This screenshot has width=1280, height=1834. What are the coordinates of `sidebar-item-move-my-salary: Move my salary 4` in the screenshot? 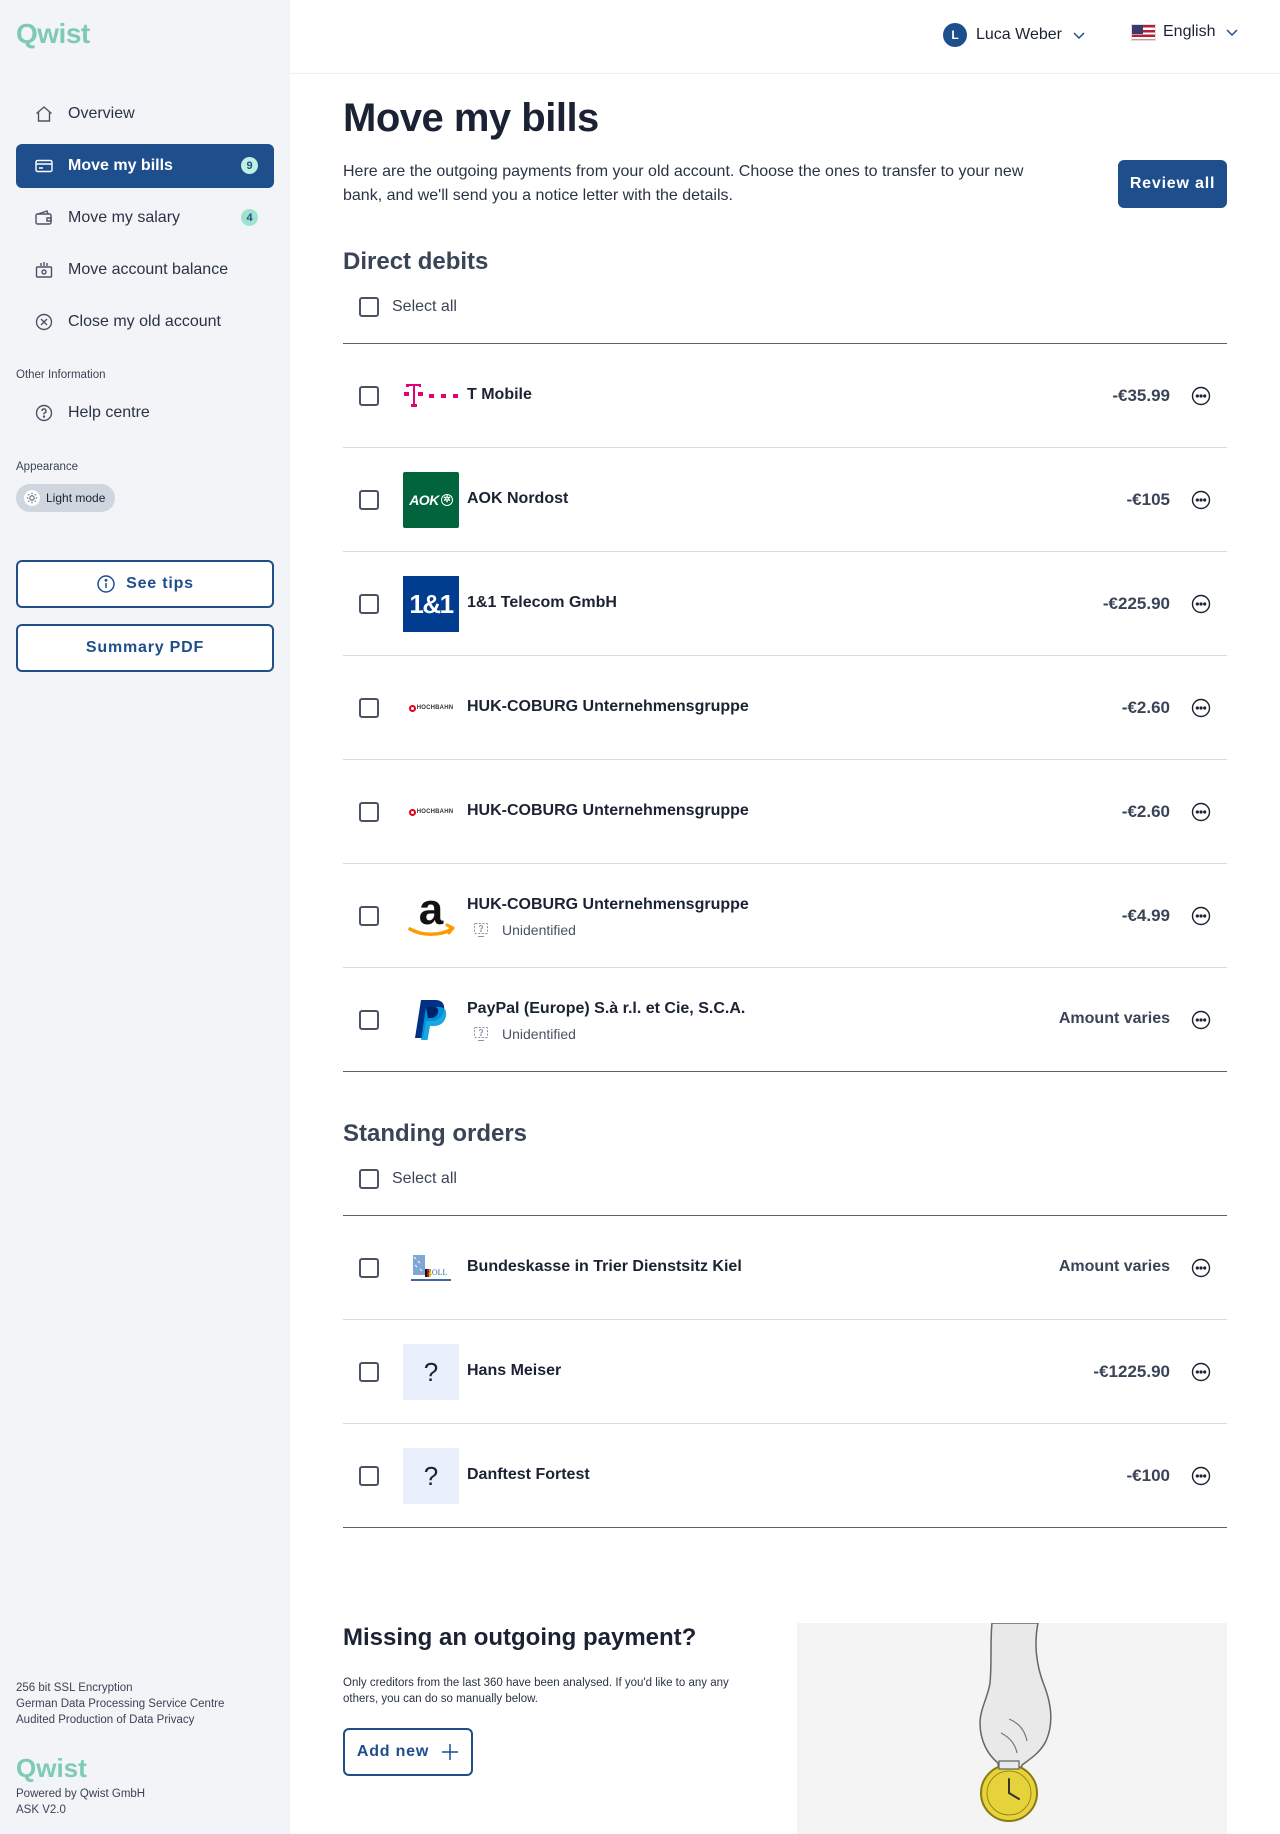 It's located at (145, 218).